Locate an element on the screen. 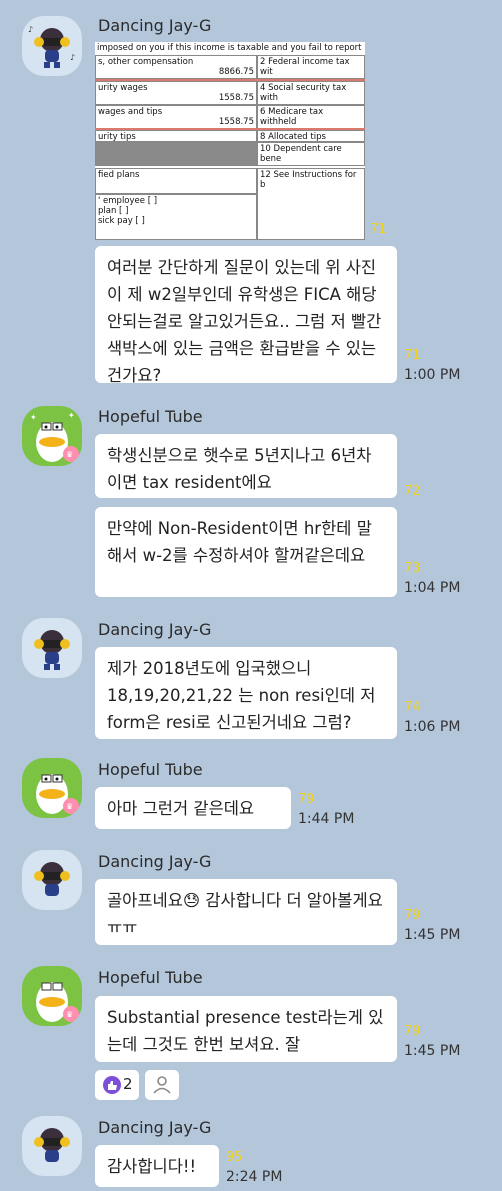  w2-box-5: wages and tips 1558.75 is located at coordinates (176, 117).